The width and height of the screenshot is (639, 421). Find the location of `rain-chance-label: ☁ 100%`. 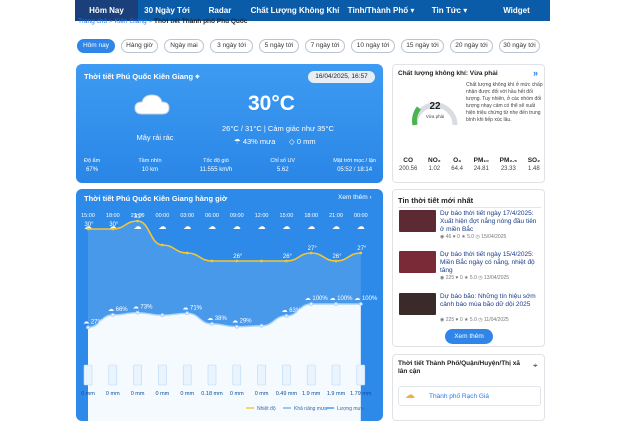

rain-chance-label: ☁ 100% is located at coordinates (366, 299).